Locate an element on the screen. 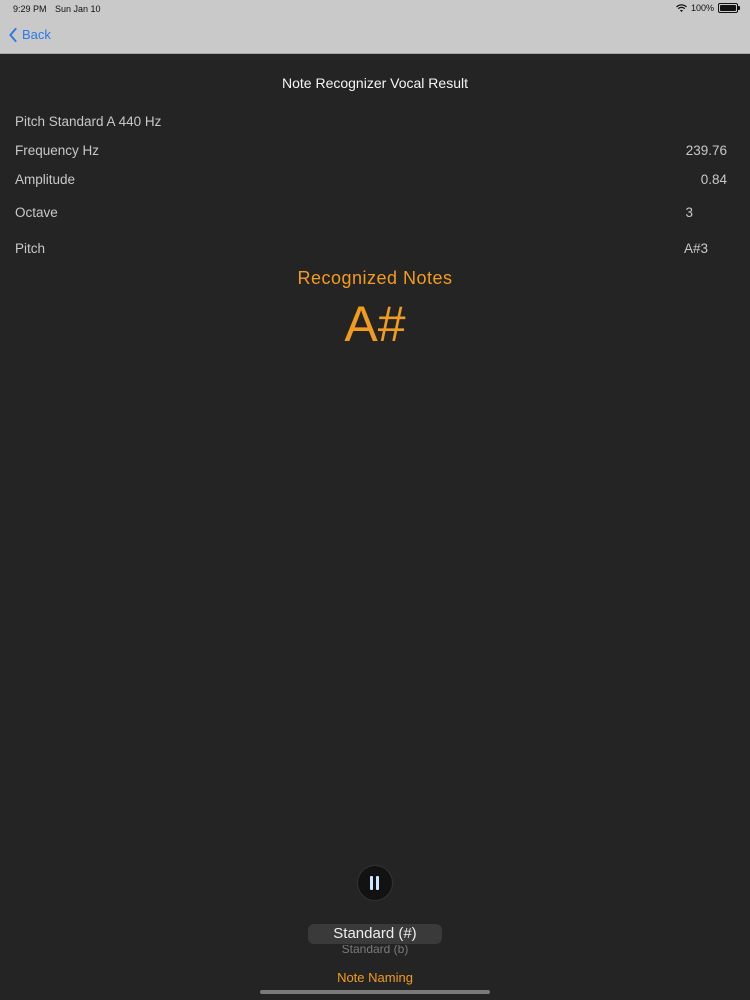  back-button: Back is located at coordinates (29, 34).